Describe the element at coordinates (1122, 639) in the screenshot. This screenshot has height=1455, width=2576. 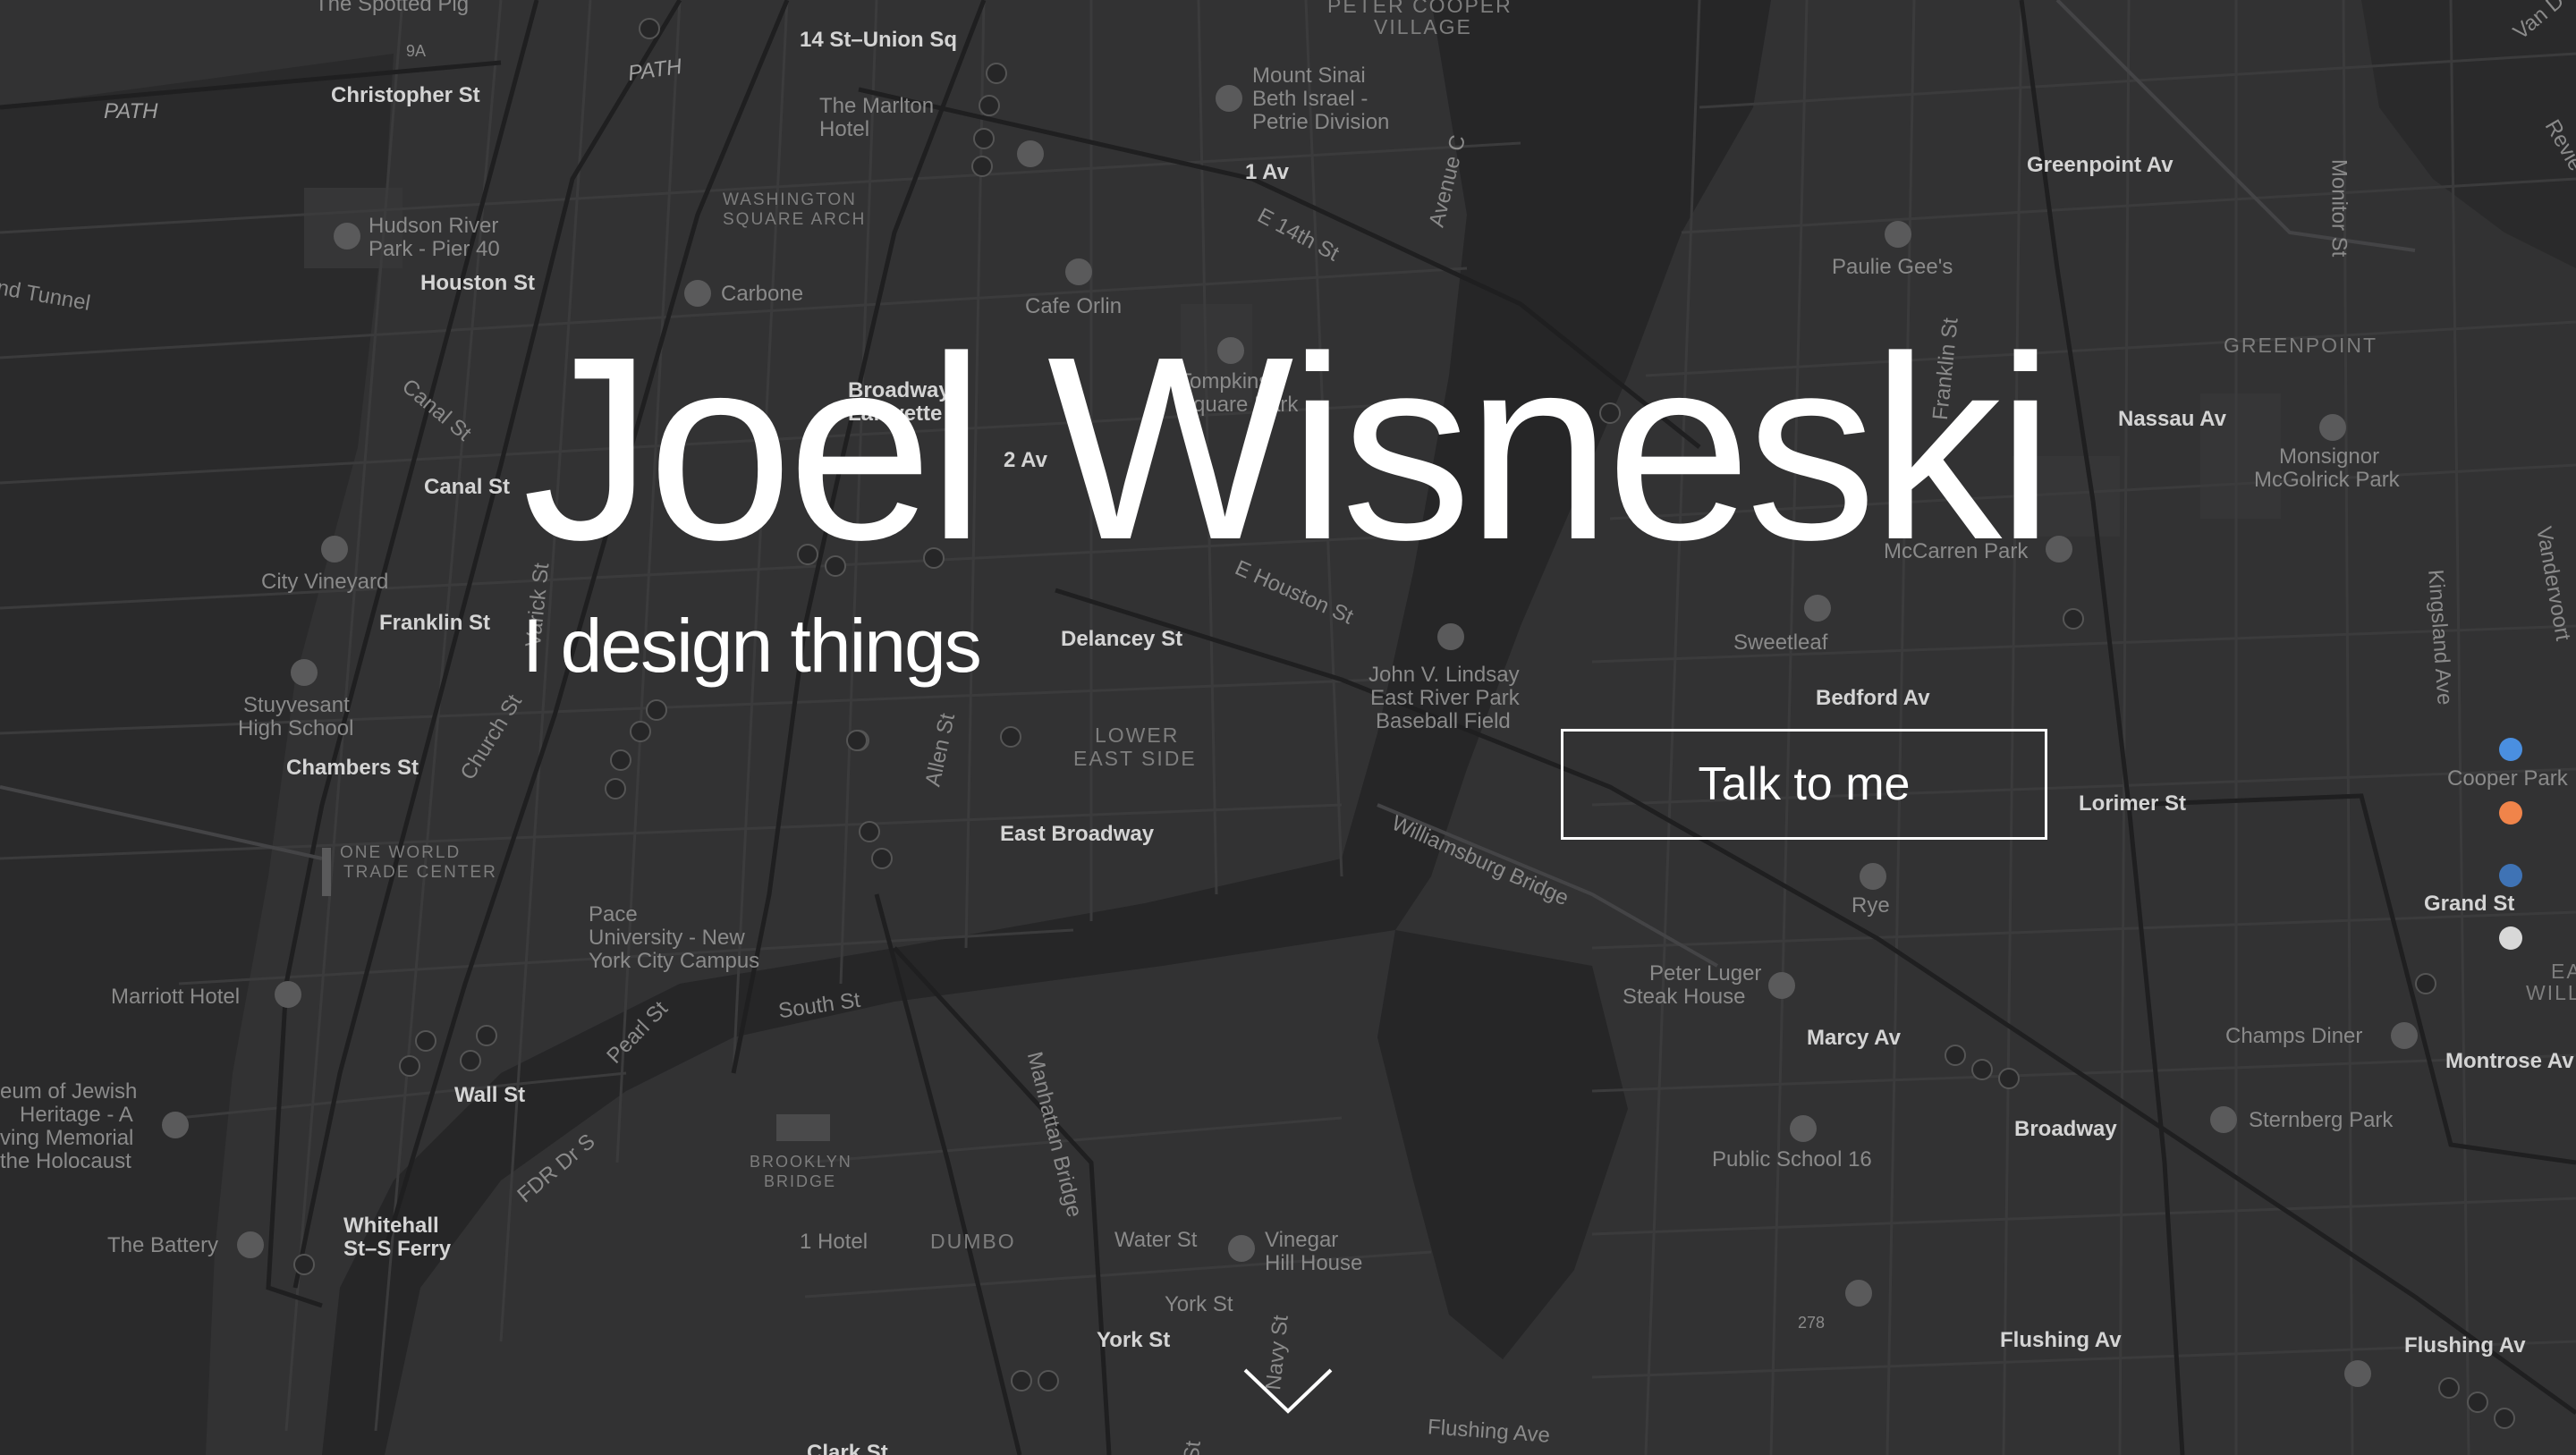
I see `map-label: Delancey St` at that location.